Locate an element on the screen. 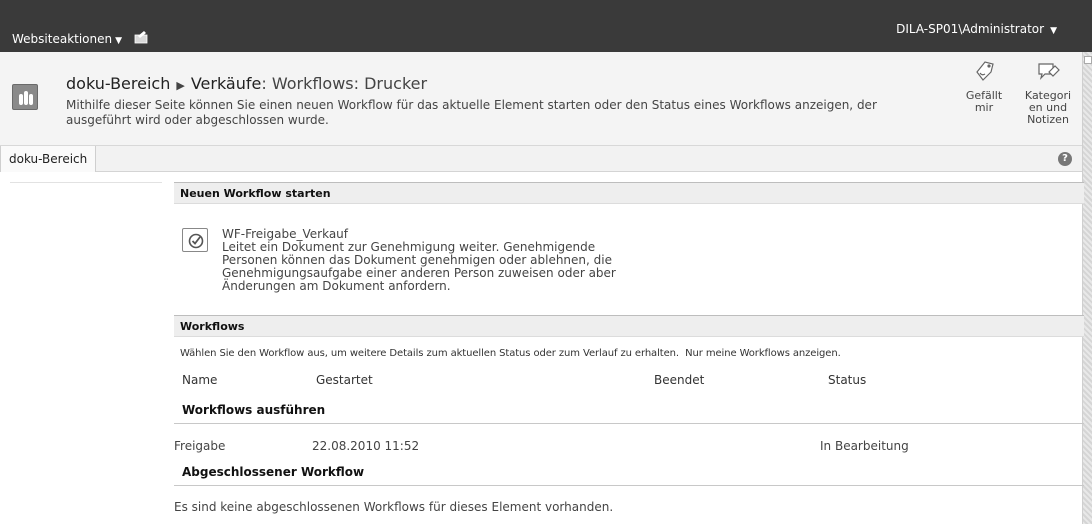 This screenshot has height=524, width=1092. breadcrumb-arrow-icon: ▶ is located at coordinates (180, 85).